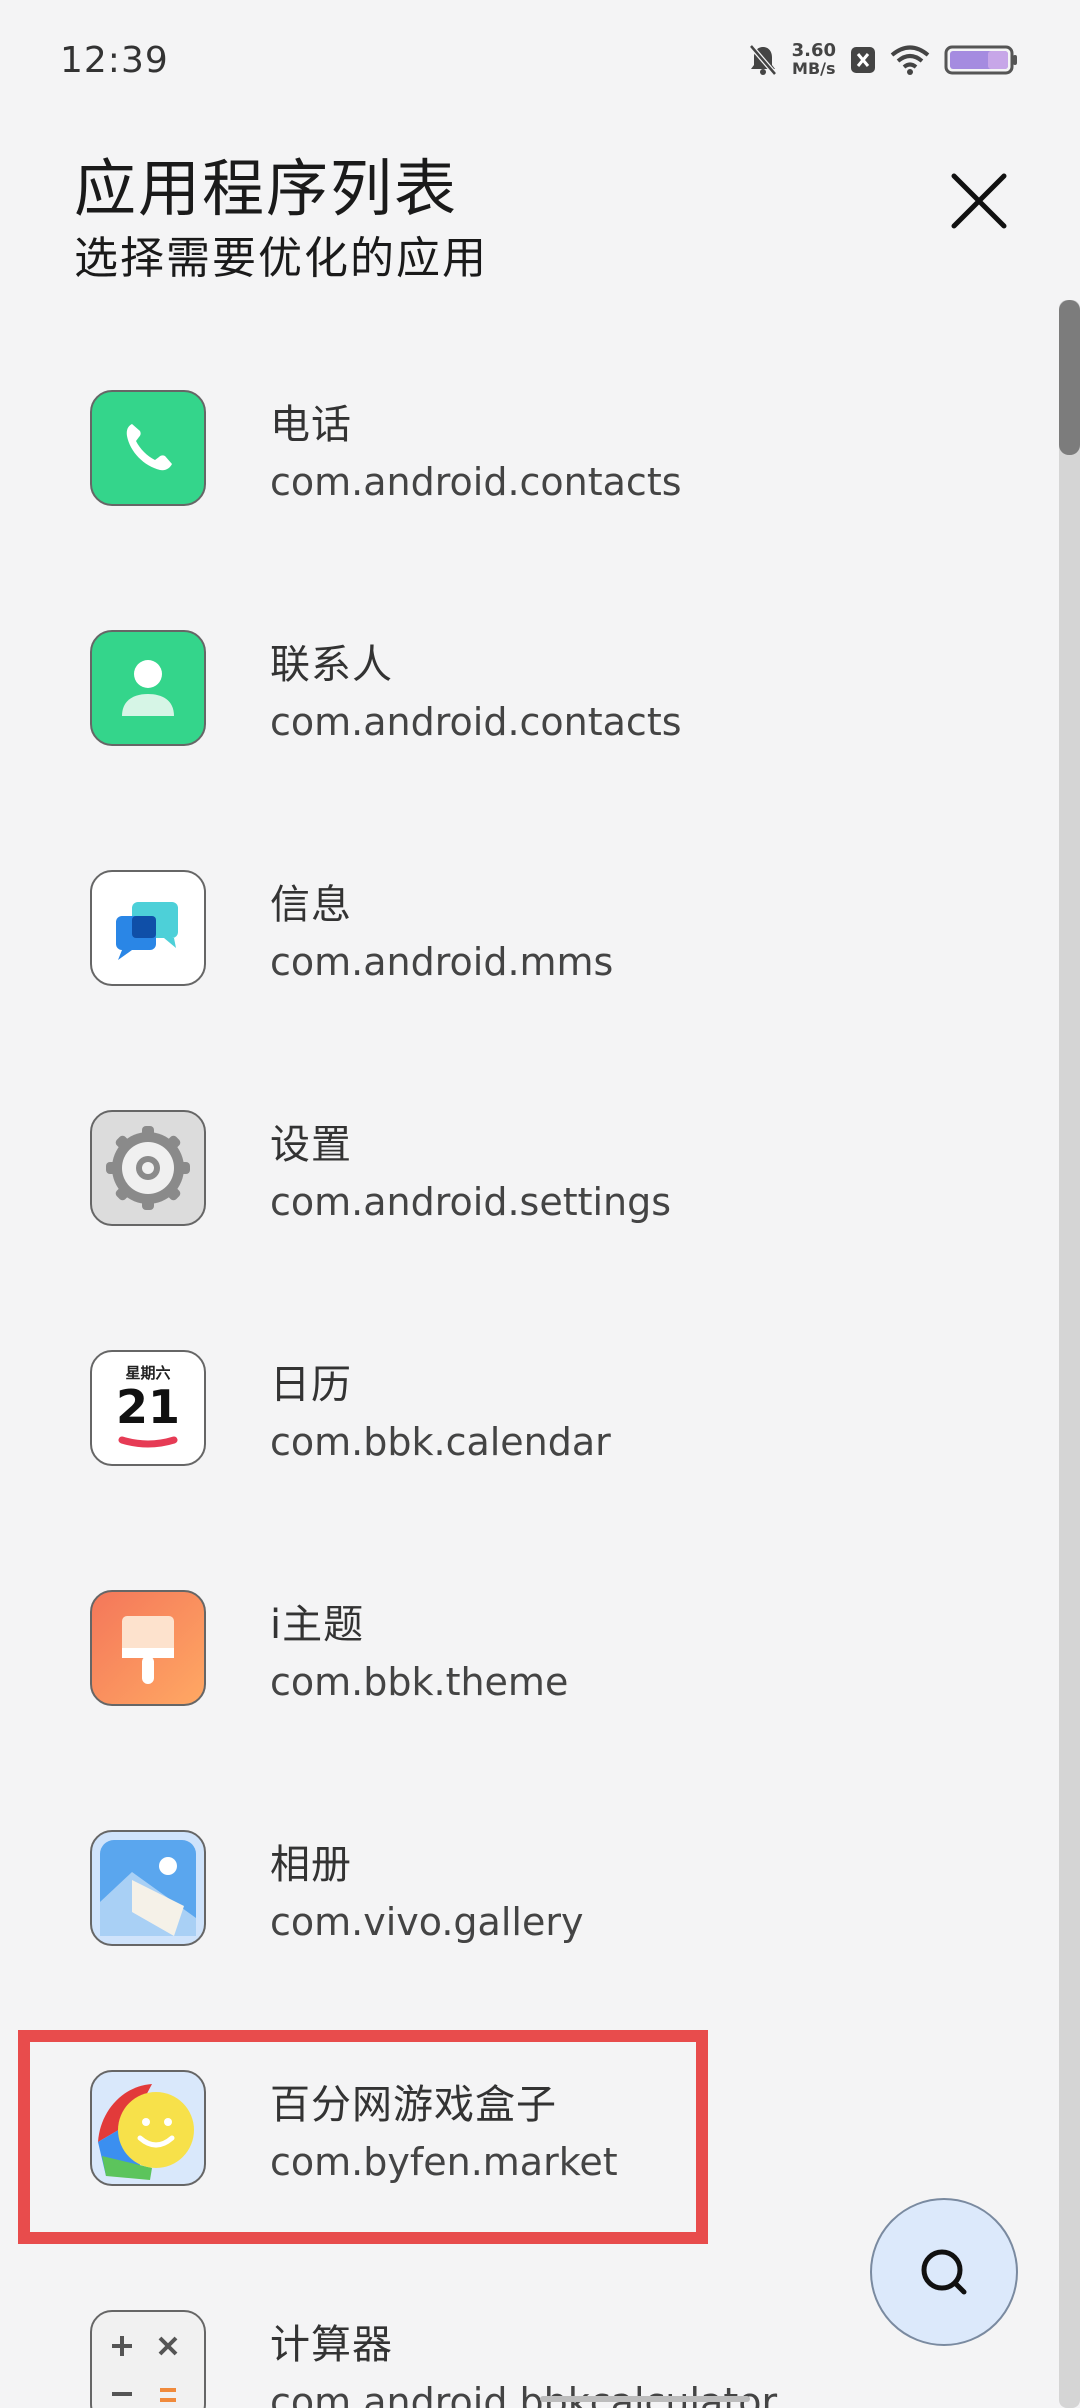 This screenshot has width=1080, height=2408. I want to click on app-package: com.vivo.gallery, so click(427, 1922).